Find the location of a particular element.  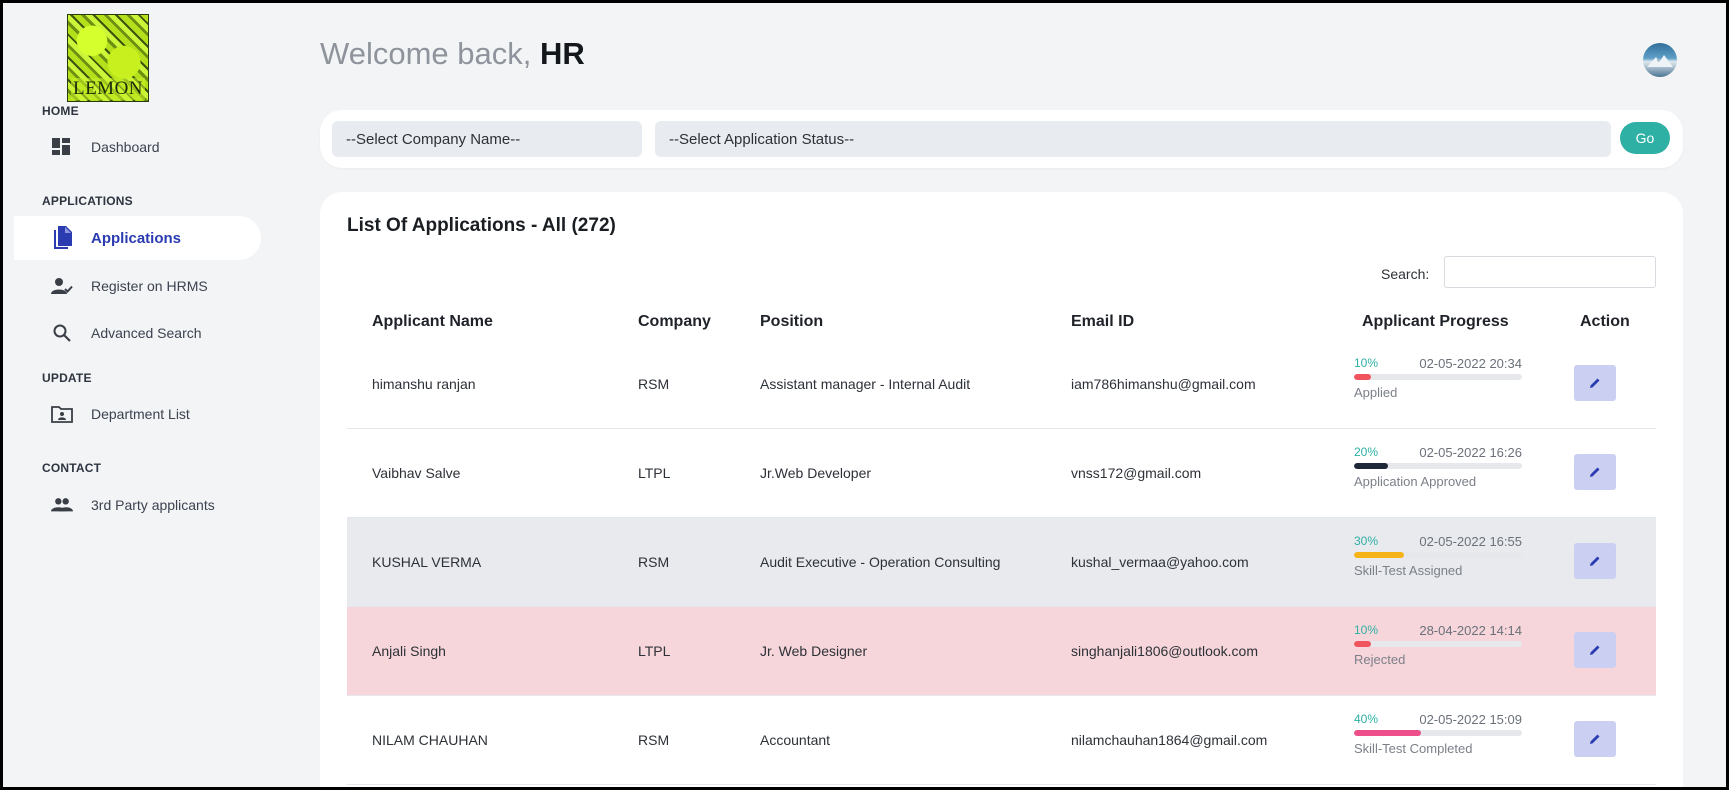

go-button: Go is located at coordinates (1645, 138).